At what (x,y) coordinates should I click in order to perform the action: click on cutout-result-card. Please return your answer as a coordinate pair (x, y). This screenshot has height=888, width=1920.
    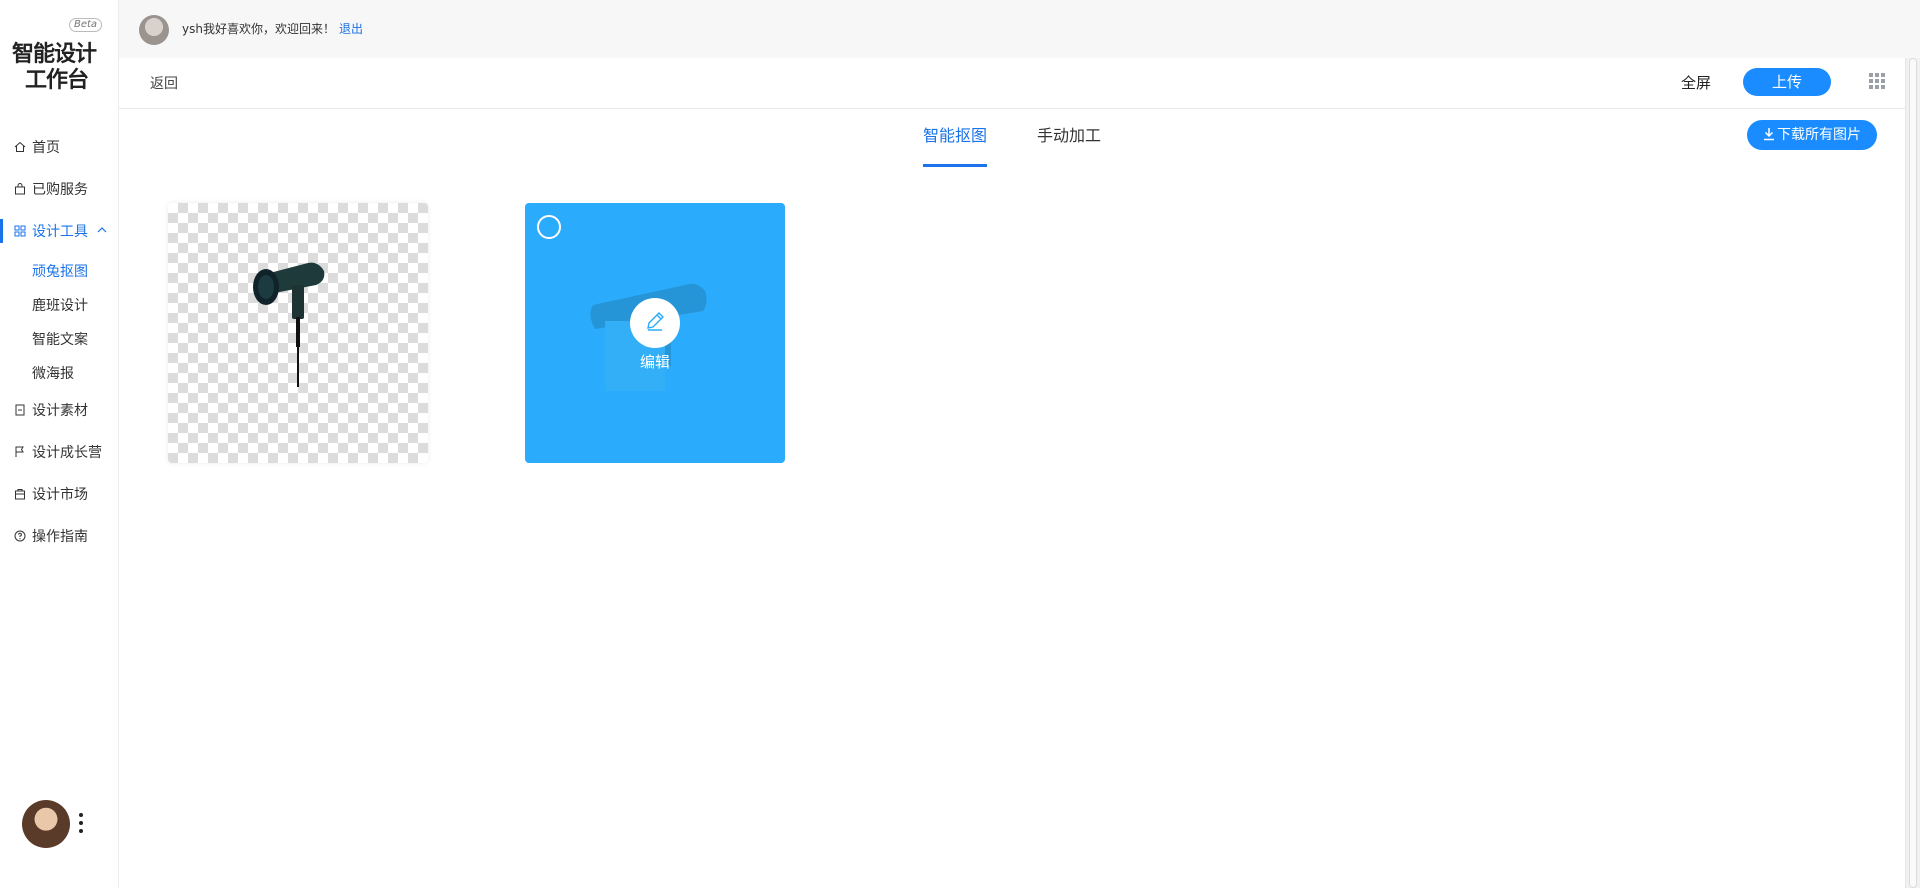
    Looking at the image, I should click on (298, 333).